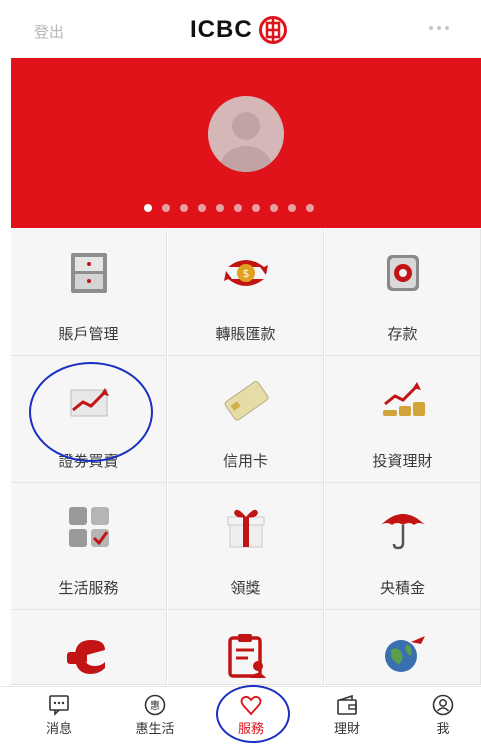 This screenshot has width=481, height=746. I want to click on tab-label: 惠生活, so click(155, 729).